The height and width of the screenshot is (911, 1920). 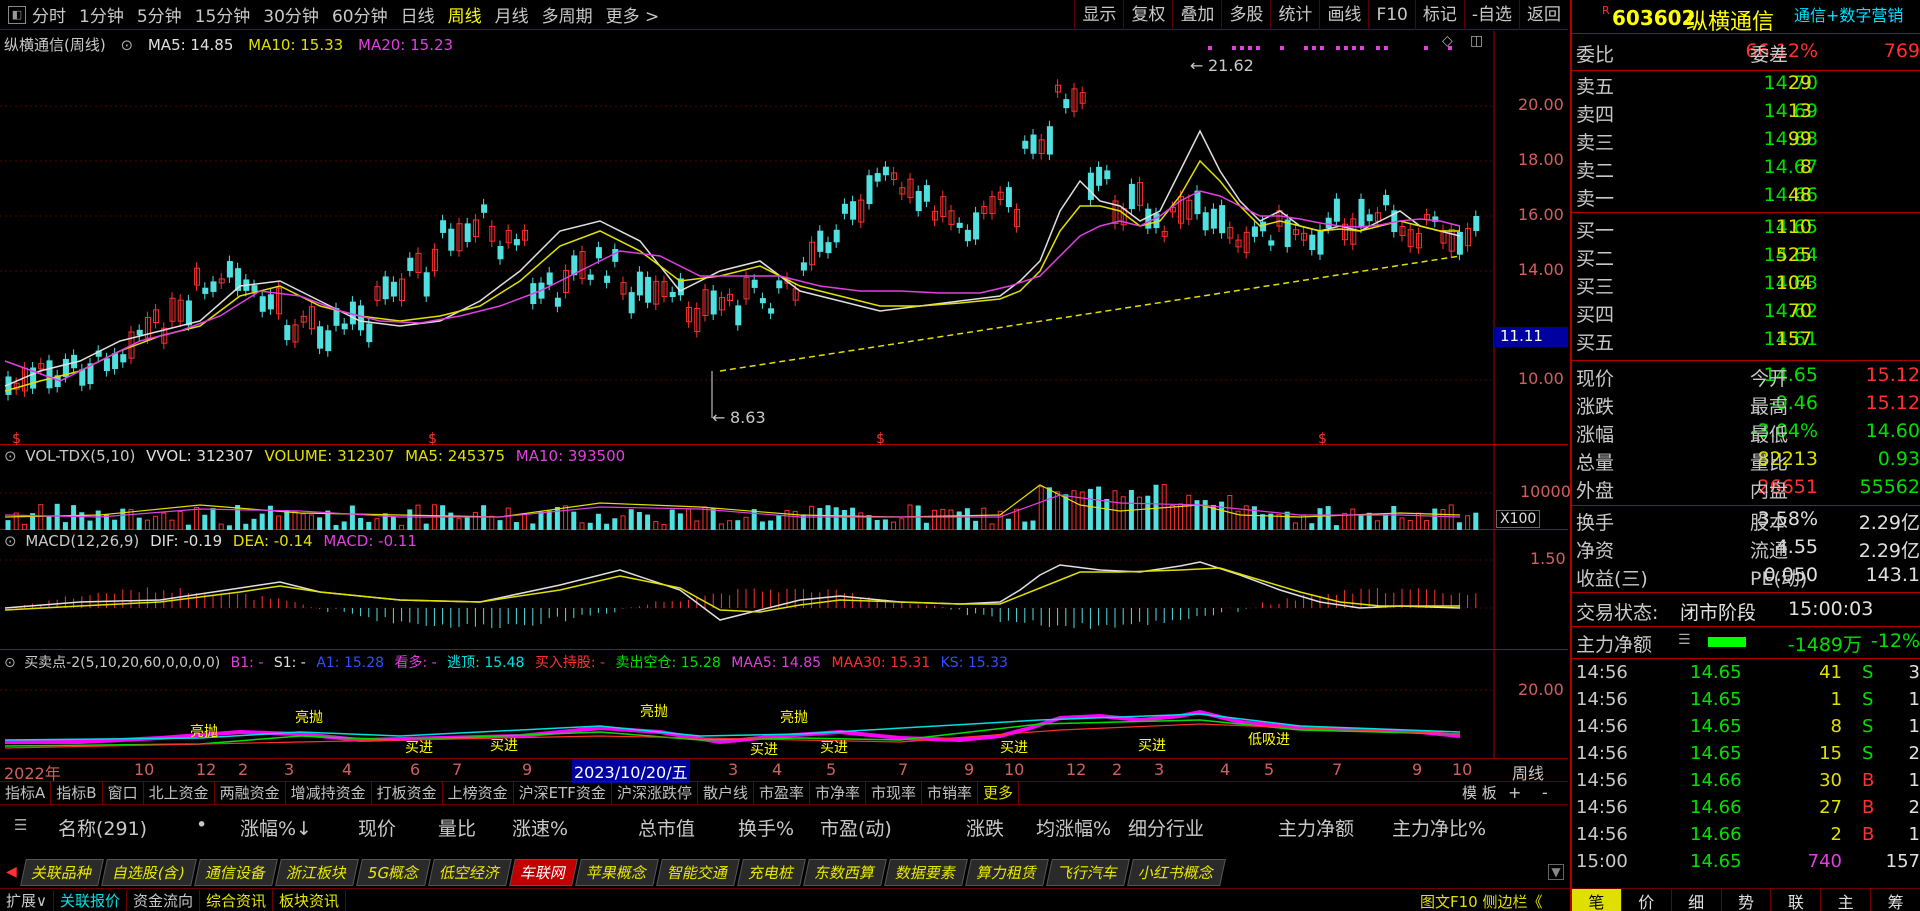 What do you see at coordinates (469, 872) in the screenshot?
I see `sector-tab: 低空经济` at bounding box center [469, 872].